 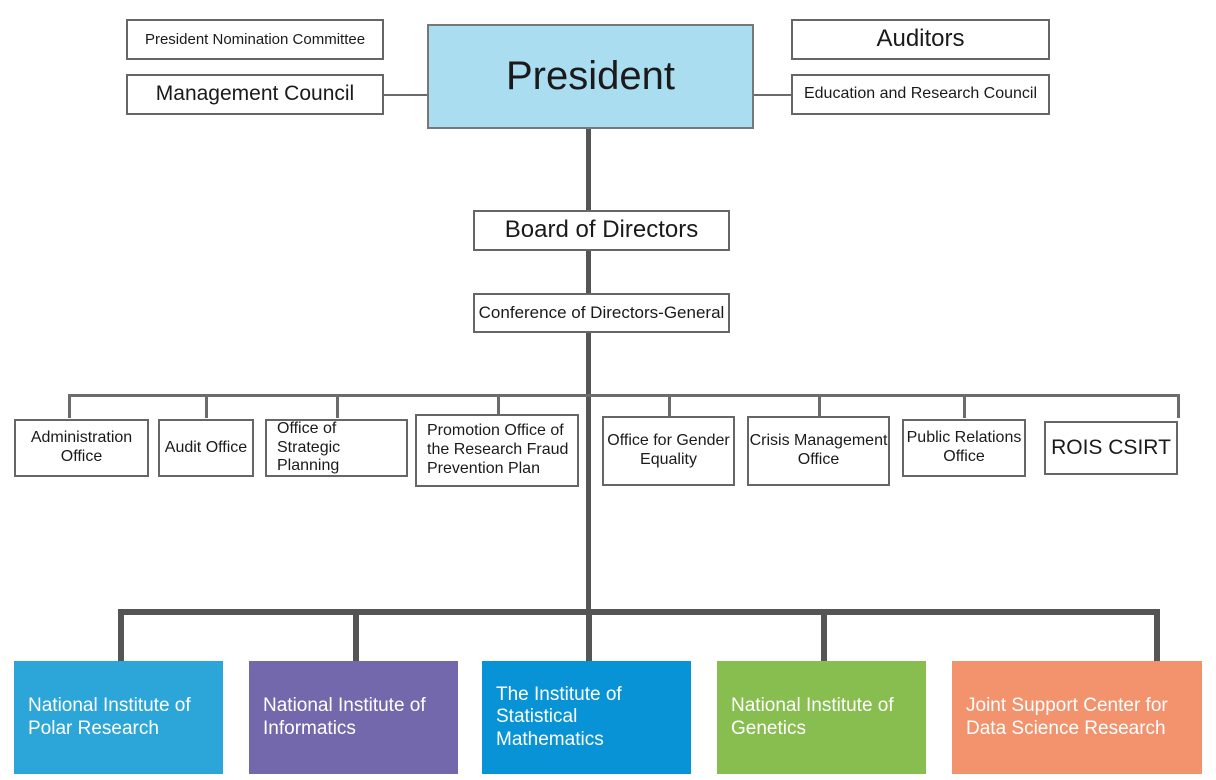 What do you see at coordinates (589, 635) in the screenshot?
I see `institute-drop-statistical` at bounding box center [589, 635].